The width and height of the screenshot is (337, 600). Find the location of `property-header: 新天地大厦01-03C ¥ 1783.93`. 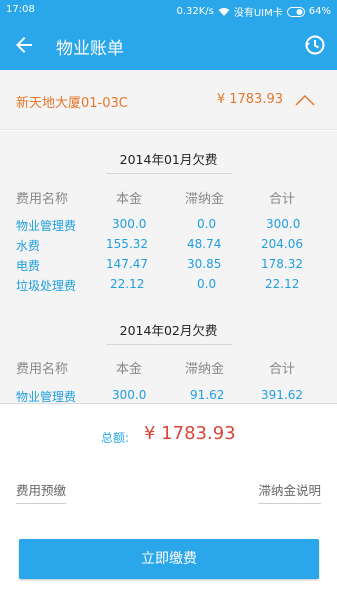

property-header: 新天地大厦01-03C ¥ 1783.93 is located at coordinates (168, 100).